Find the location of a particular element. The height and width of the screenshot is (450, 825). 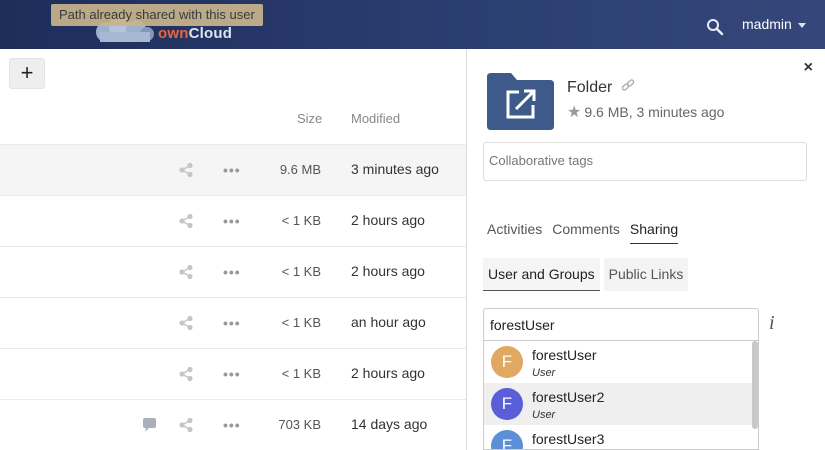

file-modified: an hour ago is located at coordinates (388, 322).